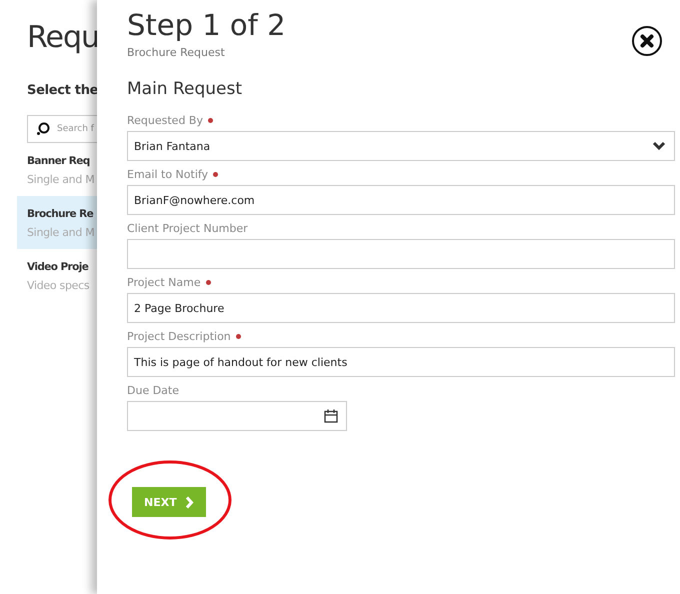  Describe the element at coordinates (401, 200) in the screenshot. I see `input-field: BrianF@nowhere.com` at that location.